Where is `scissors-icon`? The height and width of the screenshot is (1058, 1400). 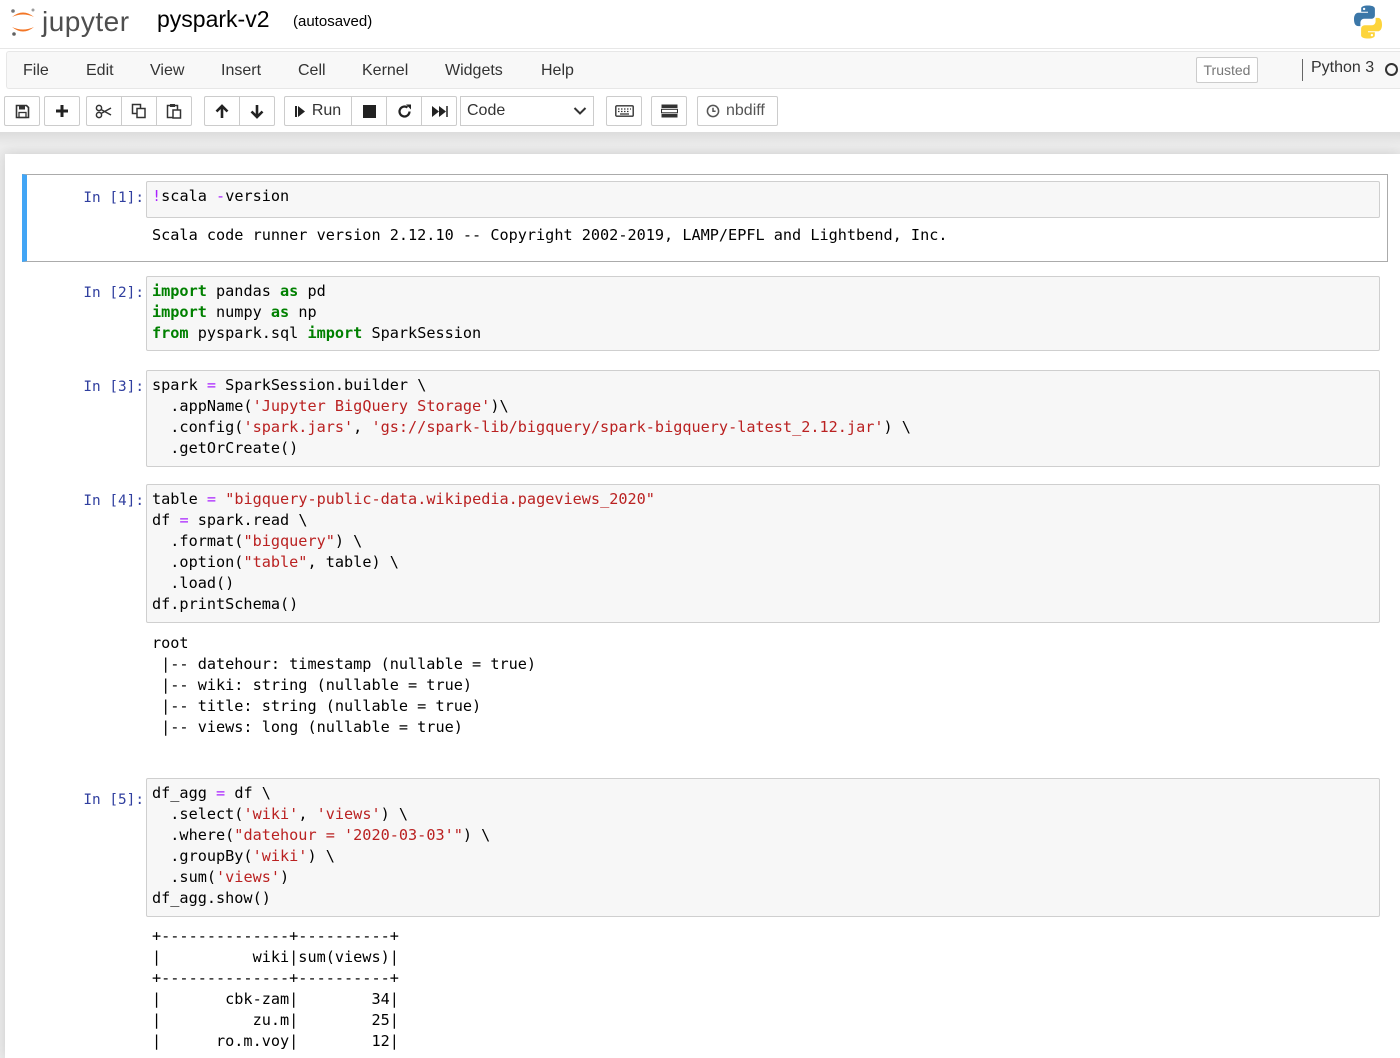
scissors-icon is located at coordinates (103, 111).